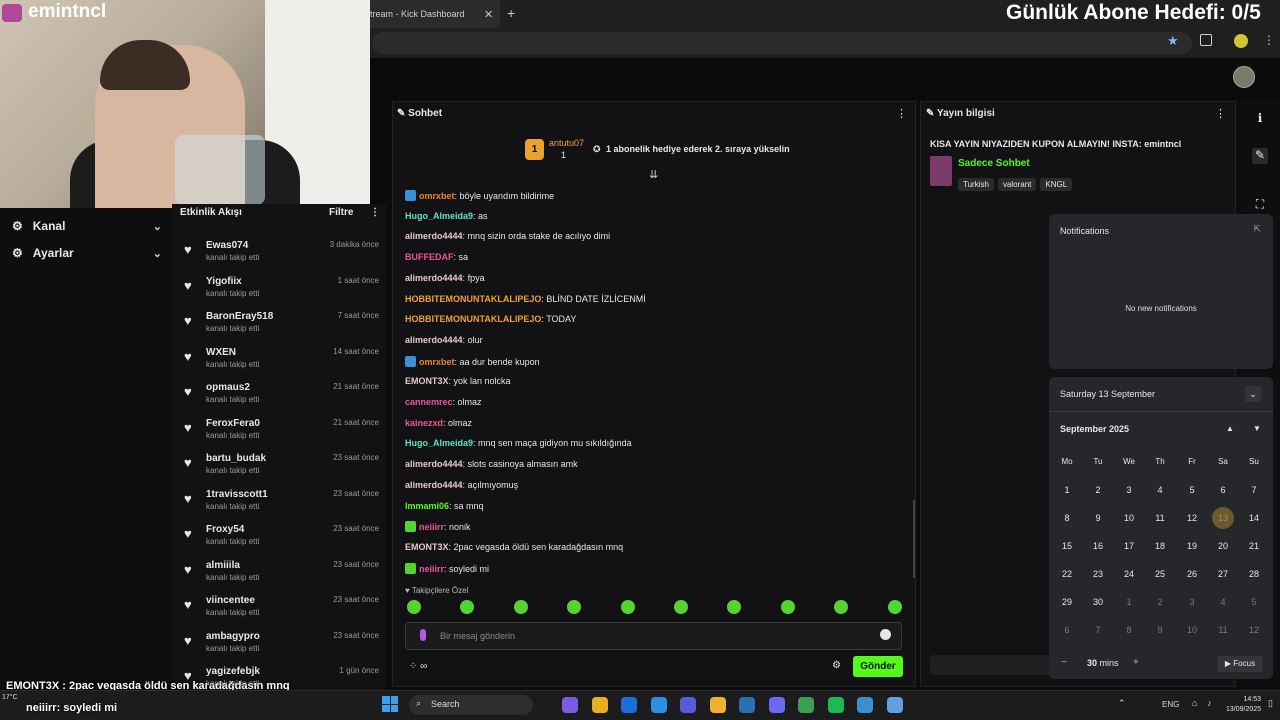  Describe the element at coordinates (688, 705) in the screenshot. I see `teams-icon` at that location.